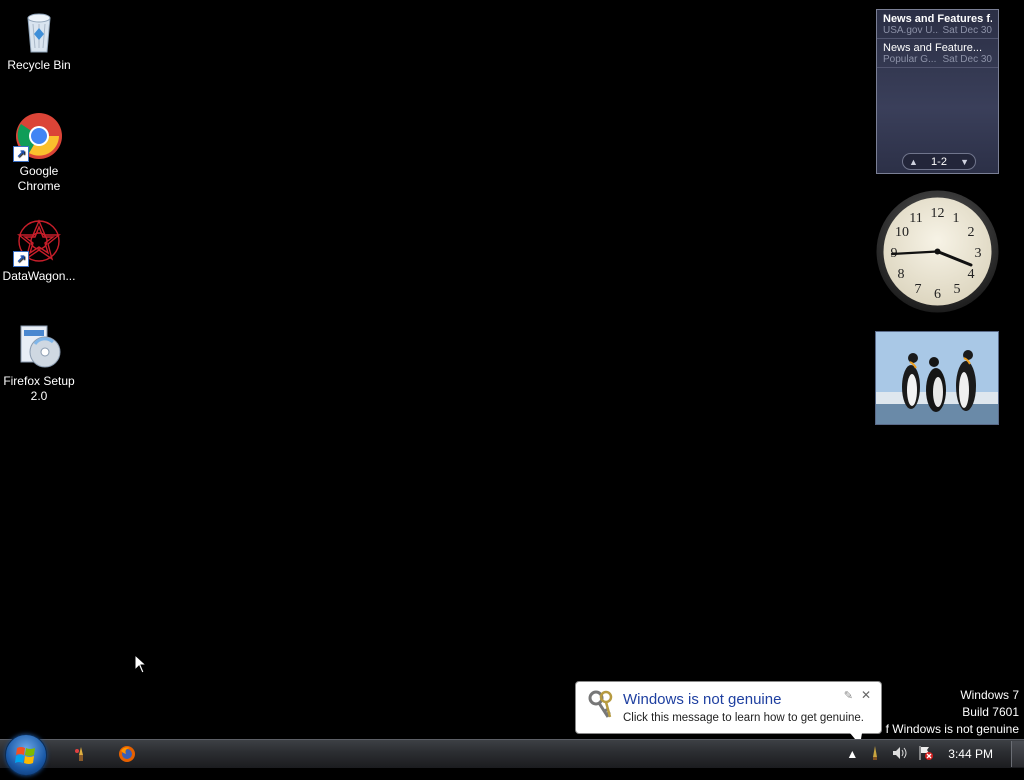 The height and width of the screenshot is (780, 1024). I want to click on svg-text: 3, so click(978, 253).